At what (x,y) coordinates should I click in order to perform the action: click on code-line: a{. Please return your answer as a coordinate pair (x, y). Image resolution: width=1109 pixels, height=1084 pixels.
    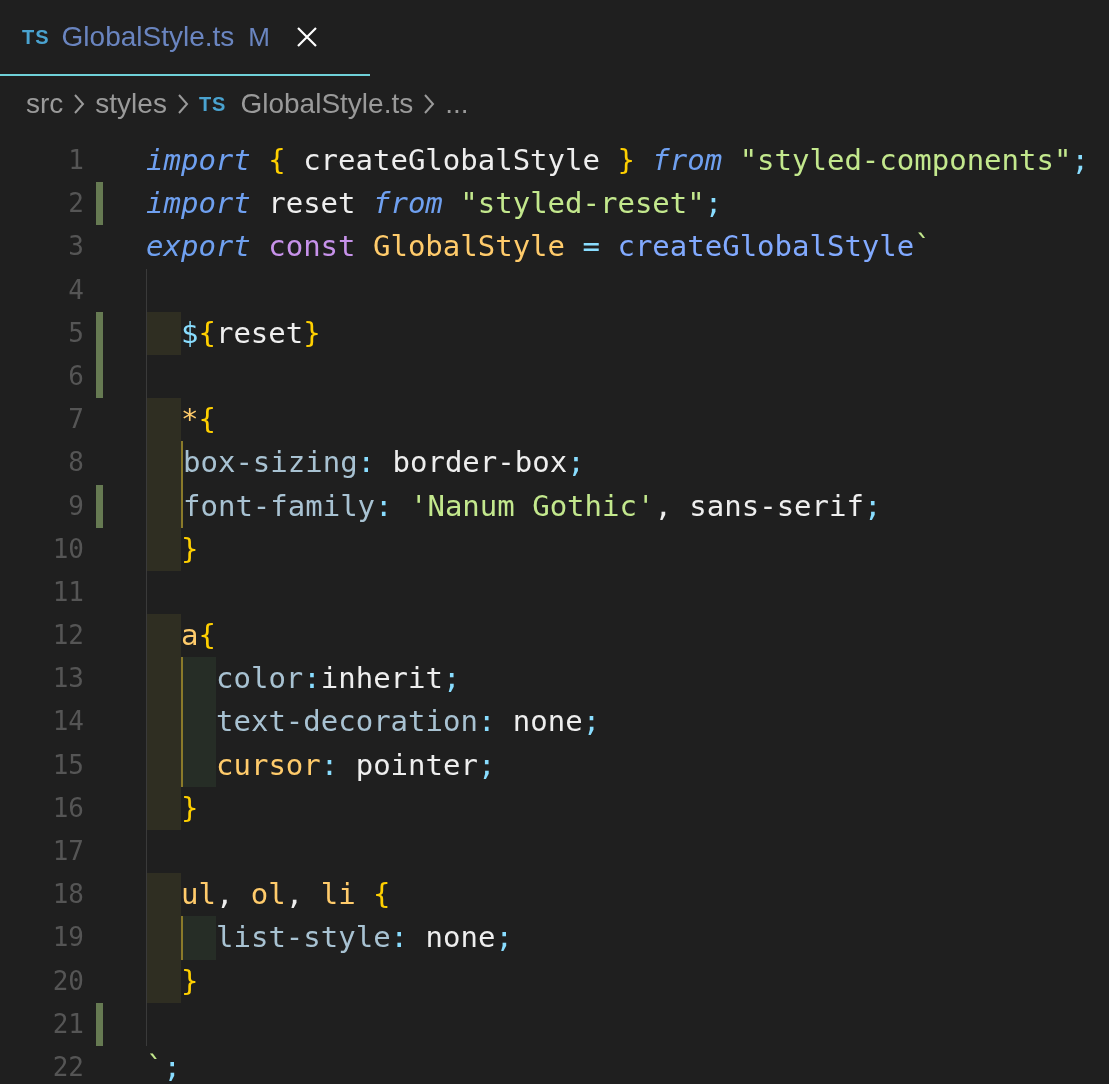
    Looking at the image, I should click on (198, 636).